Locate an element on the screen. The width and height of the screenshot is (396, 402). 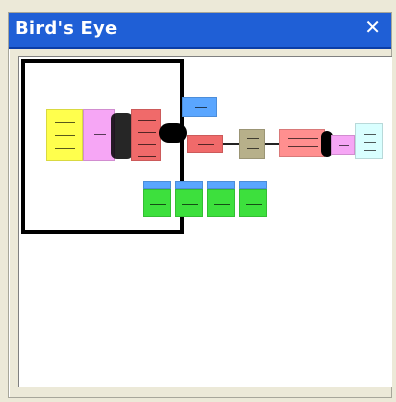
yellow-node is located at coordinates (64, 135).